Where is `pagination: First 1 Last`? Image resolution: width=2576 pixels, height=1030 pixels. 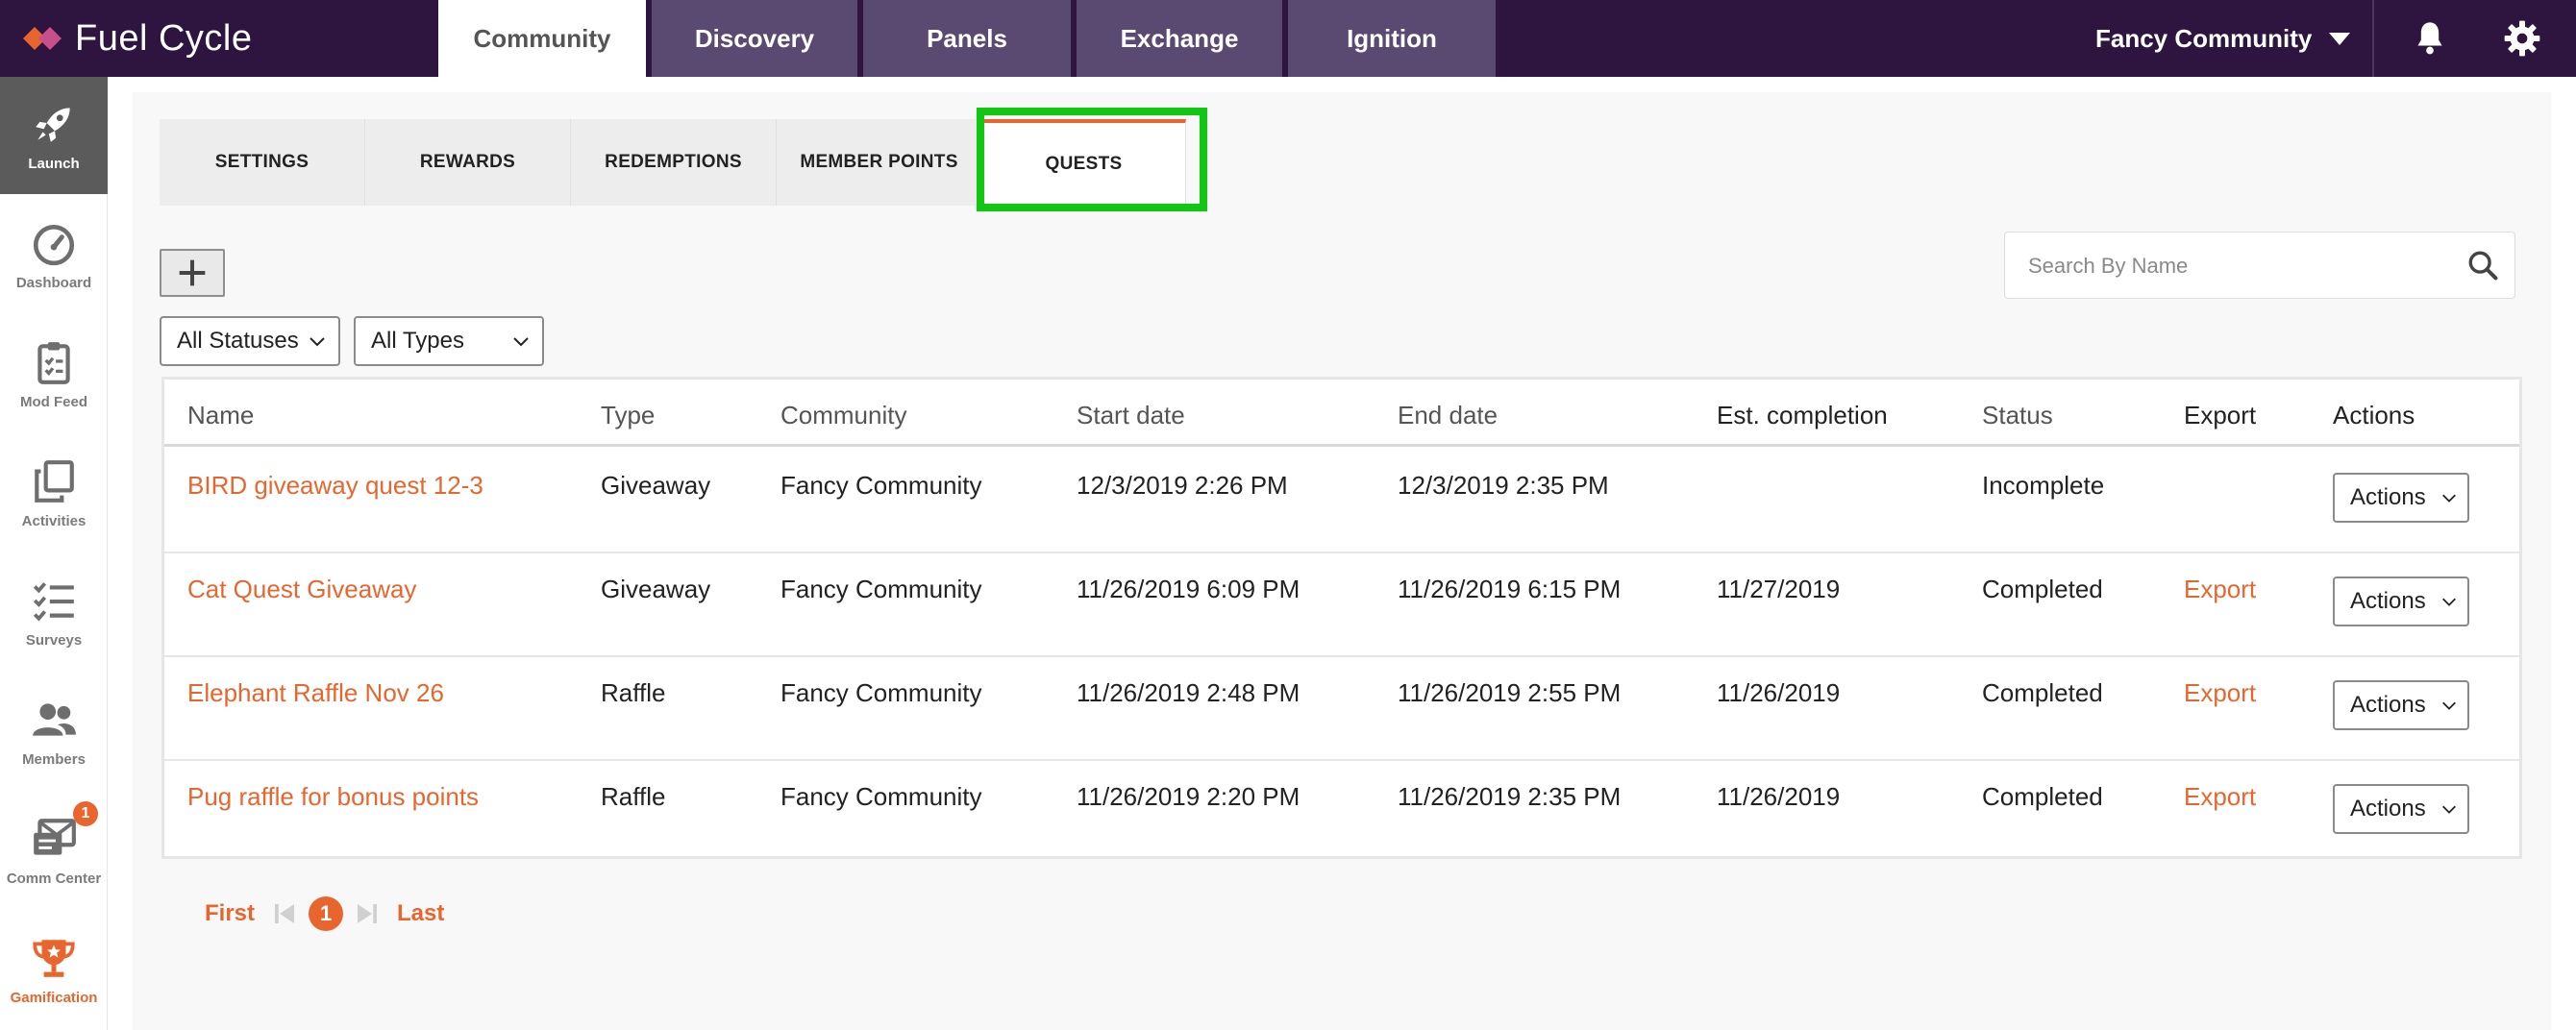 pagination: First 1 Last is located at coordinates (325, 914).